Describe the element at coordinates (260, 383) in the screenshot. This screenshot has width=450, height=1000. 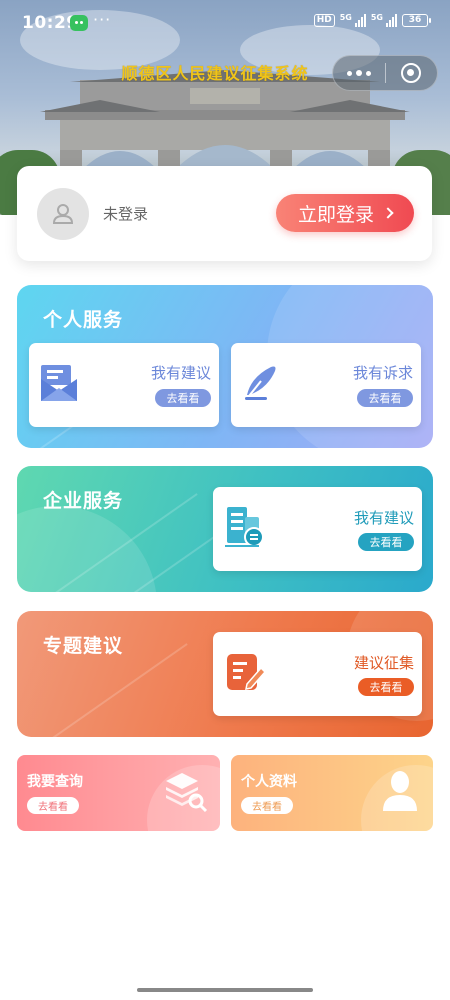
I see `quill-icon` at that location.